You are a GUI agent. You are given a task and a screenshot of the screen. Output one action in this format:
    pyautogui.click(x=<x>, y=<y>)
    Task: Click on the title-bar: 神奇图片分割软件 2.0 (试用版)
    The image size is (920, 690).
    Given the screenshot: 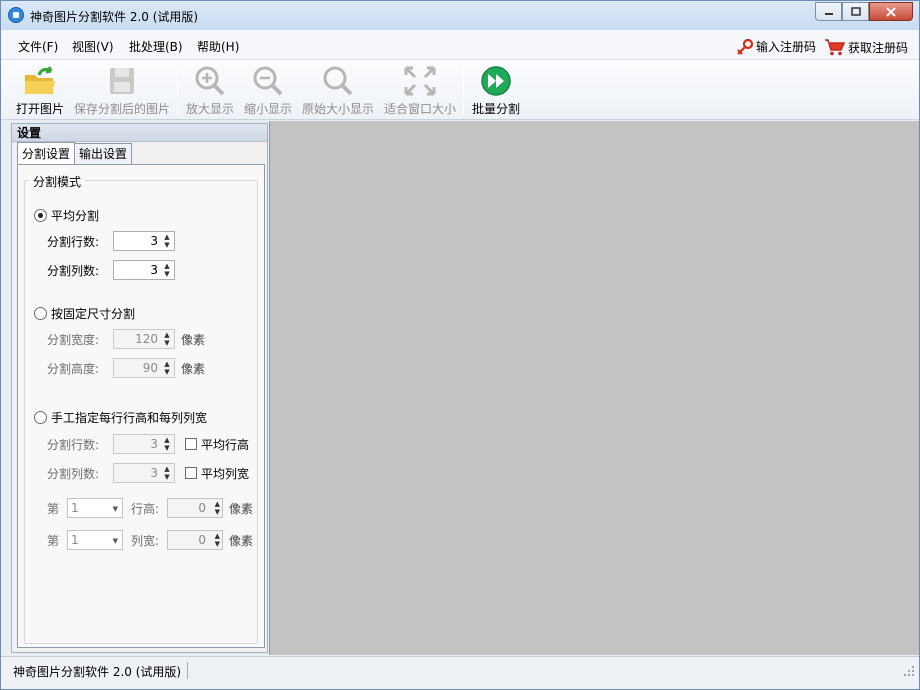 What is the action you would take?
    pyautogui.click(x=460, y=15)
    